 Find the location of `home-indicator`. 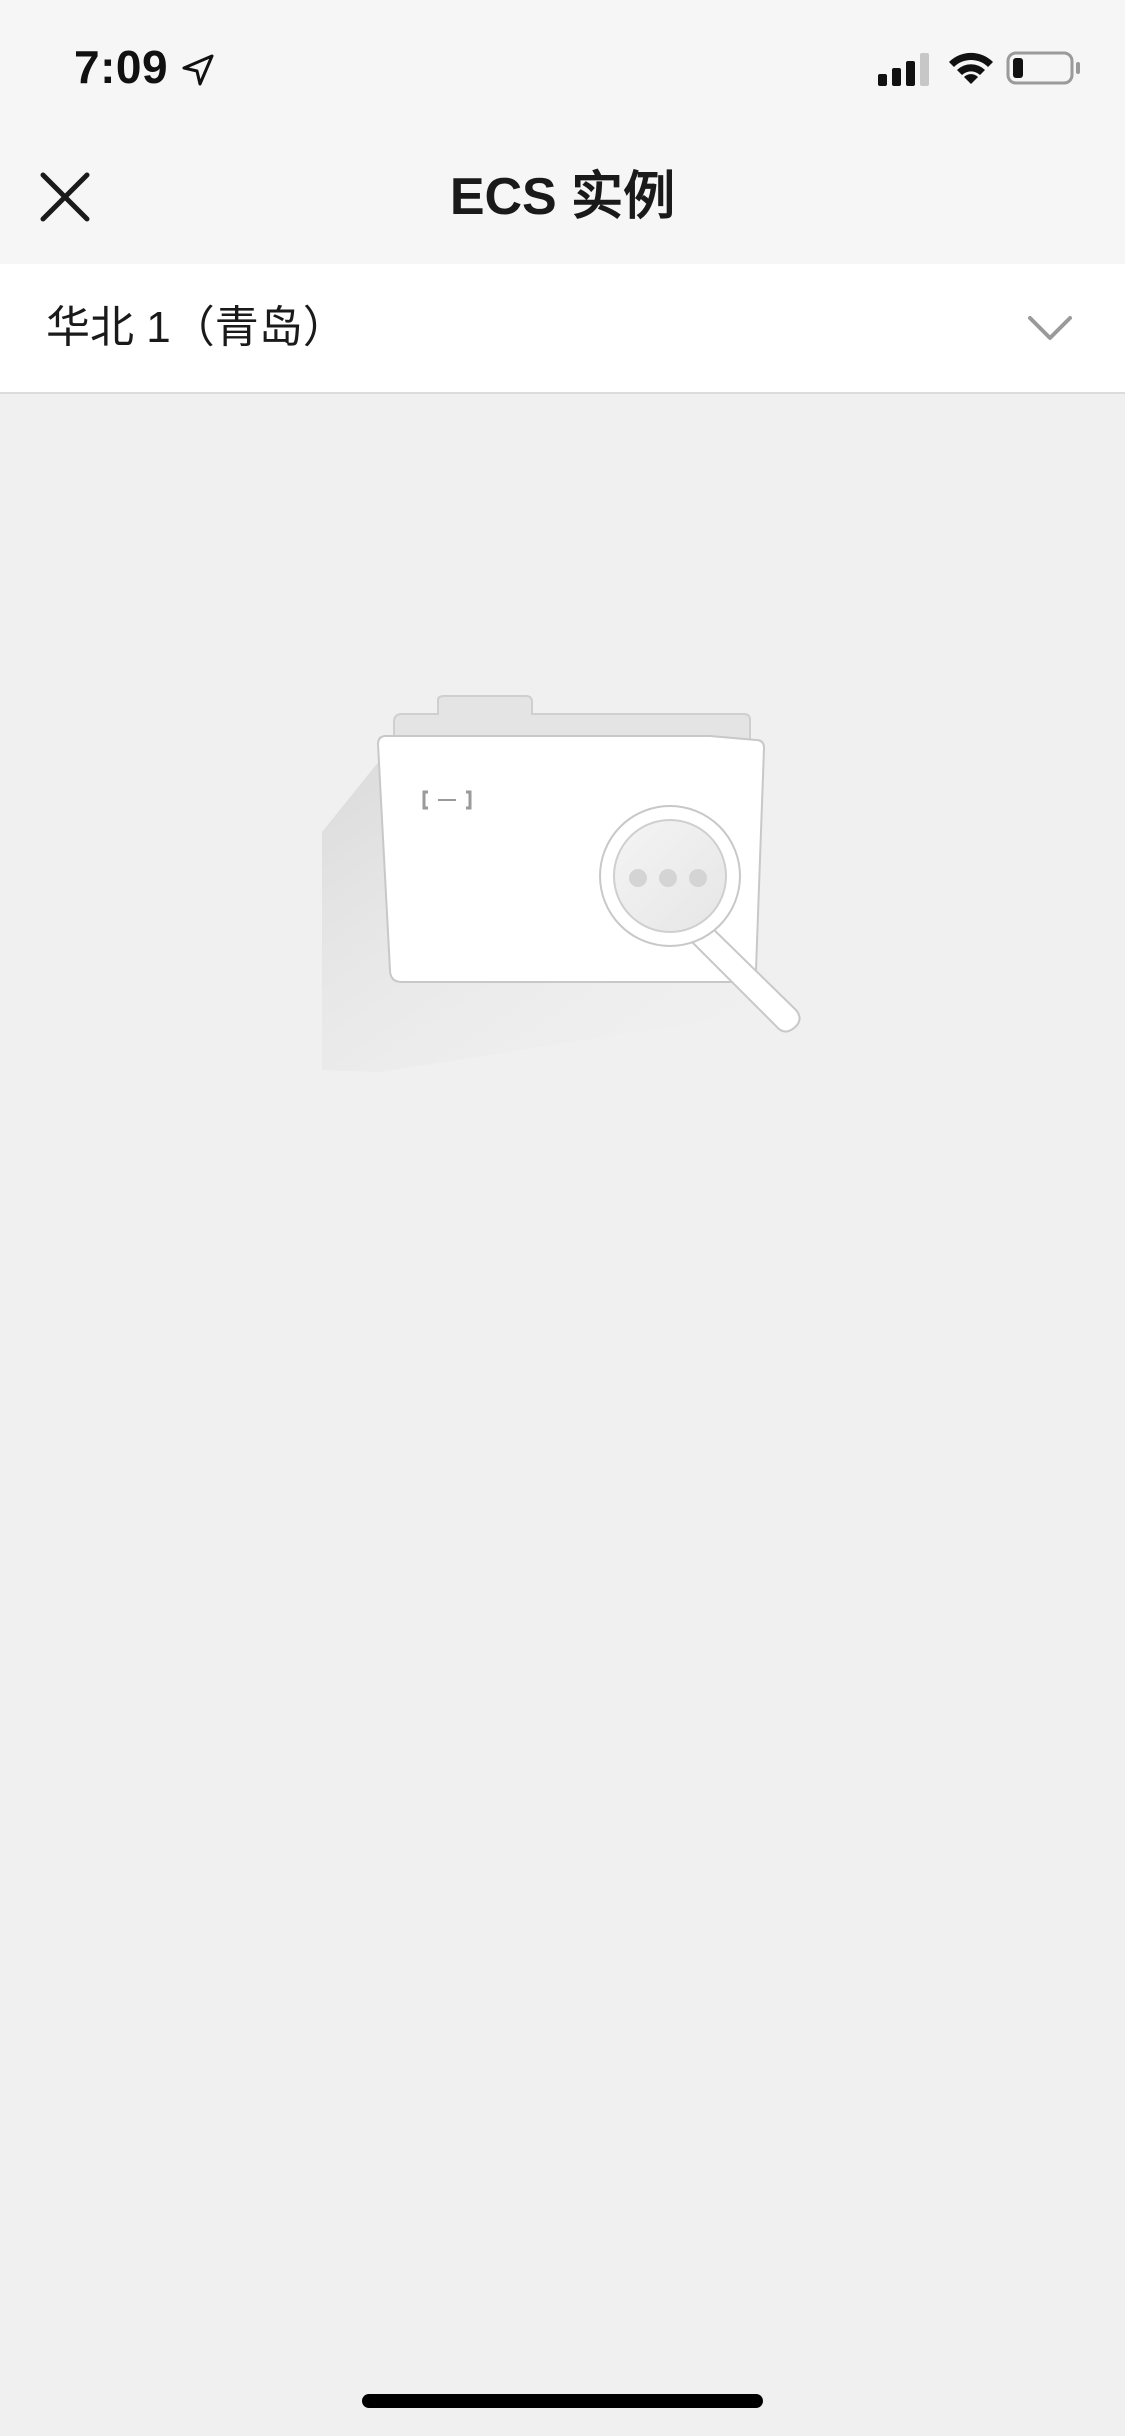

home-indicator is located at coordinates (562, 2401).